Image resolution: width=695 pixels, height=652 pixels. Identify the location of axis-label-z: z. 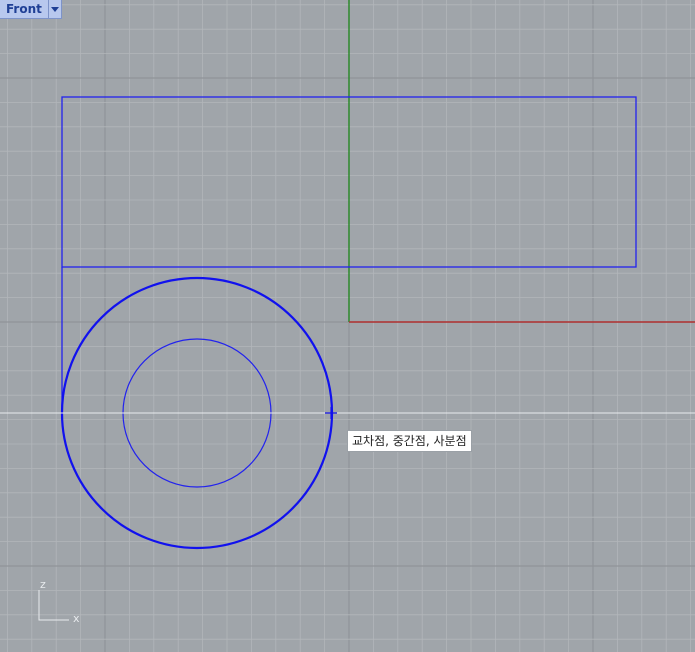
(43, 584).